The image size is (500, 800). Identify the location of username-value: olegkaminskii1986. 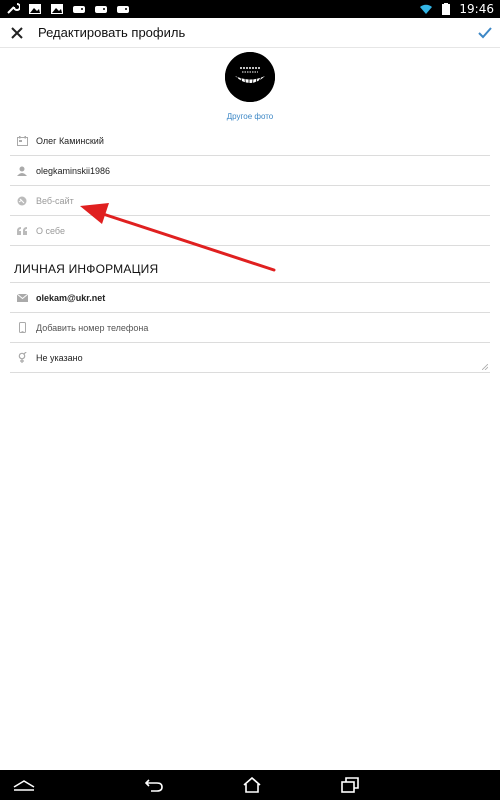
(73, 170).